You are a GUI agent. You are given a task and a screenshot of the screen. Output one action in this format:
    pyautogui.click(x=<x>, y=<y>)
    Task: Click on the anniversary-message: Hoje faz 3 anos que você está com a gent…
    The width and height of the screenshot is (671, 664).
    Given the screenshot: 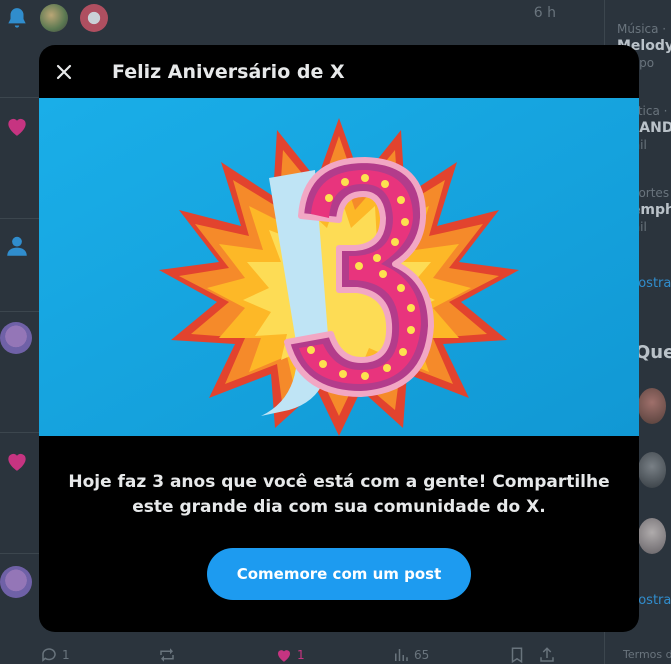 What is the action you would take?
    pyautogui.click(x=339, y=494)
    